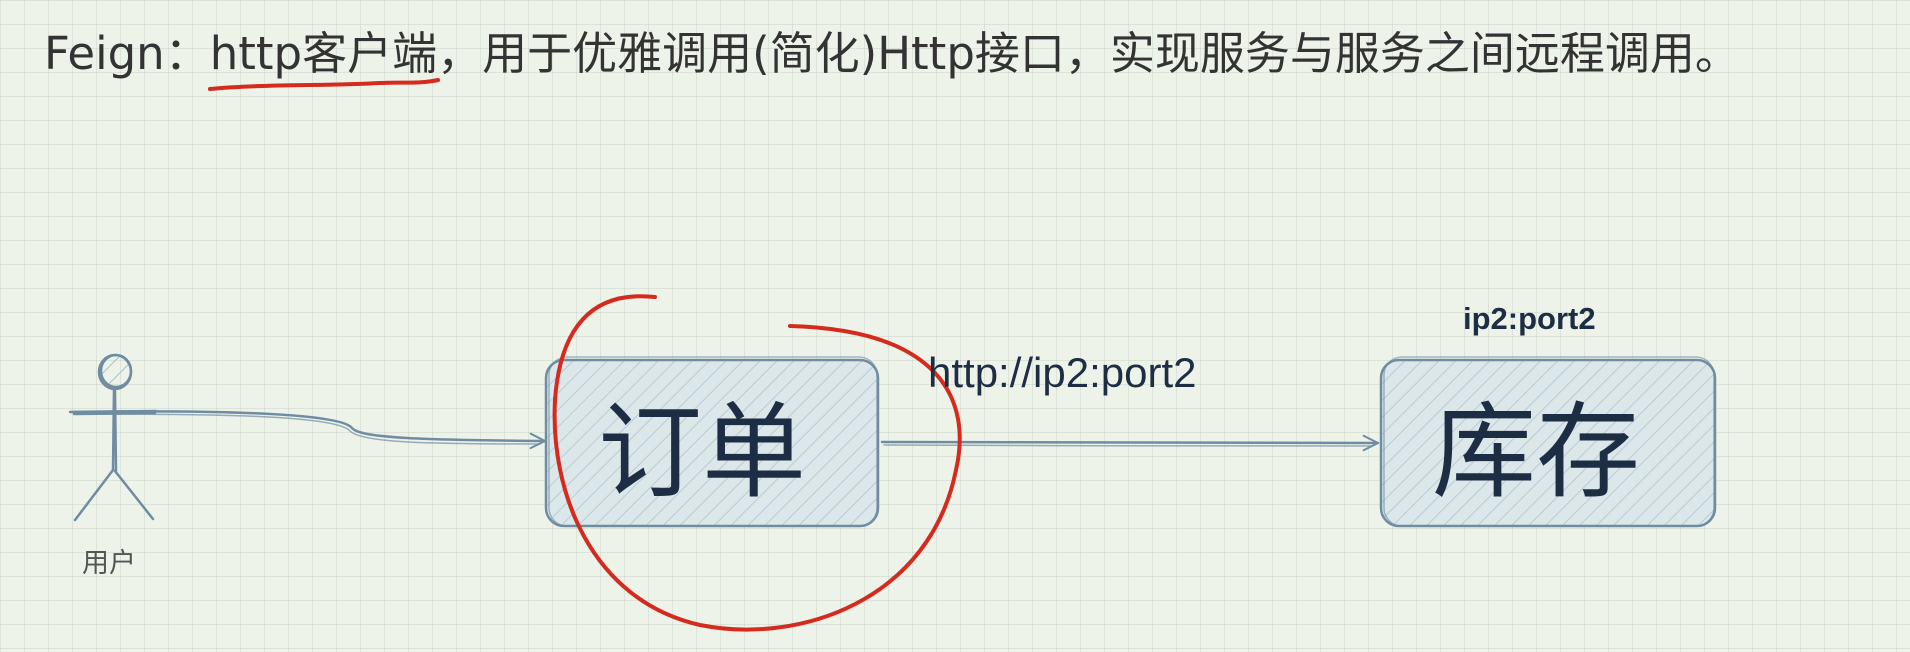 The height and width of the screenshot is (652, 1910). What do you see at coordinates (1529, 318) in the screenshot?
I see `stock-address-label: ip2:port2` at bounding box center [1529, 318].